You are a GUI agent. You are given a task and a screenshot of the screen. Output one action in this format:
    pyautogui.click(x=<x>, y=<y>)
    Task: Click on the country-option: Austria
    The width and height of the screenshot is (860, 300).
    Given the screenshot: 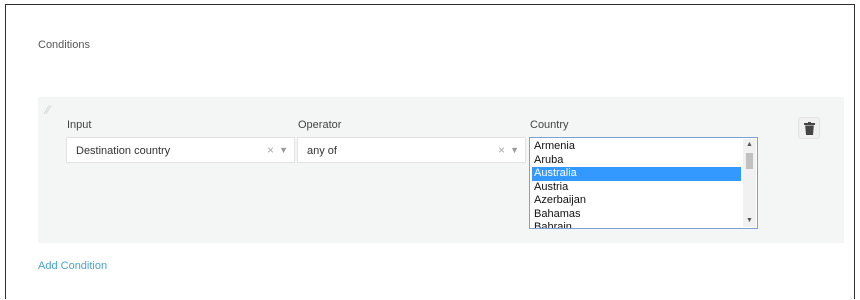 What is the action you would take?
    pyautogui.click(x=636, y=188)
    